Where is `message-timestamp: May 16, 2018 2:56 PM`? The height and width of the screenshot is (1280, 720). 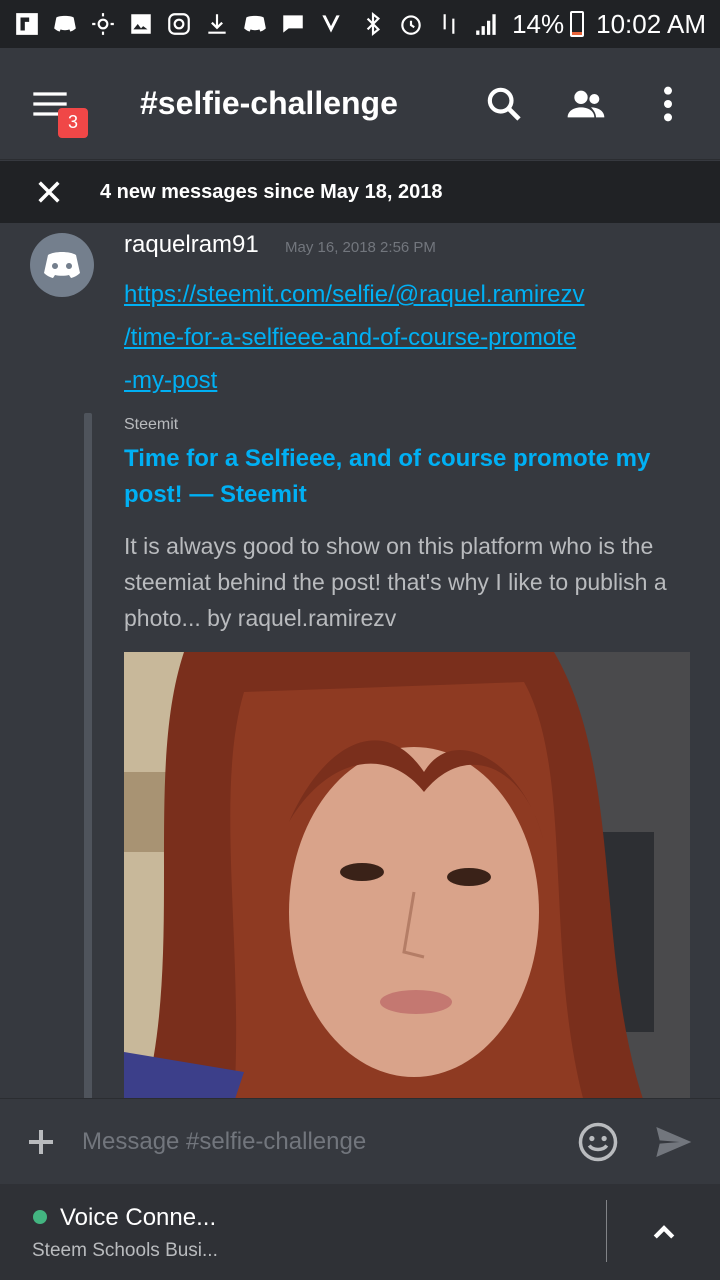
message-timestamp: May 16, 2018 2:56 PM is located at coordinates (360, 247).